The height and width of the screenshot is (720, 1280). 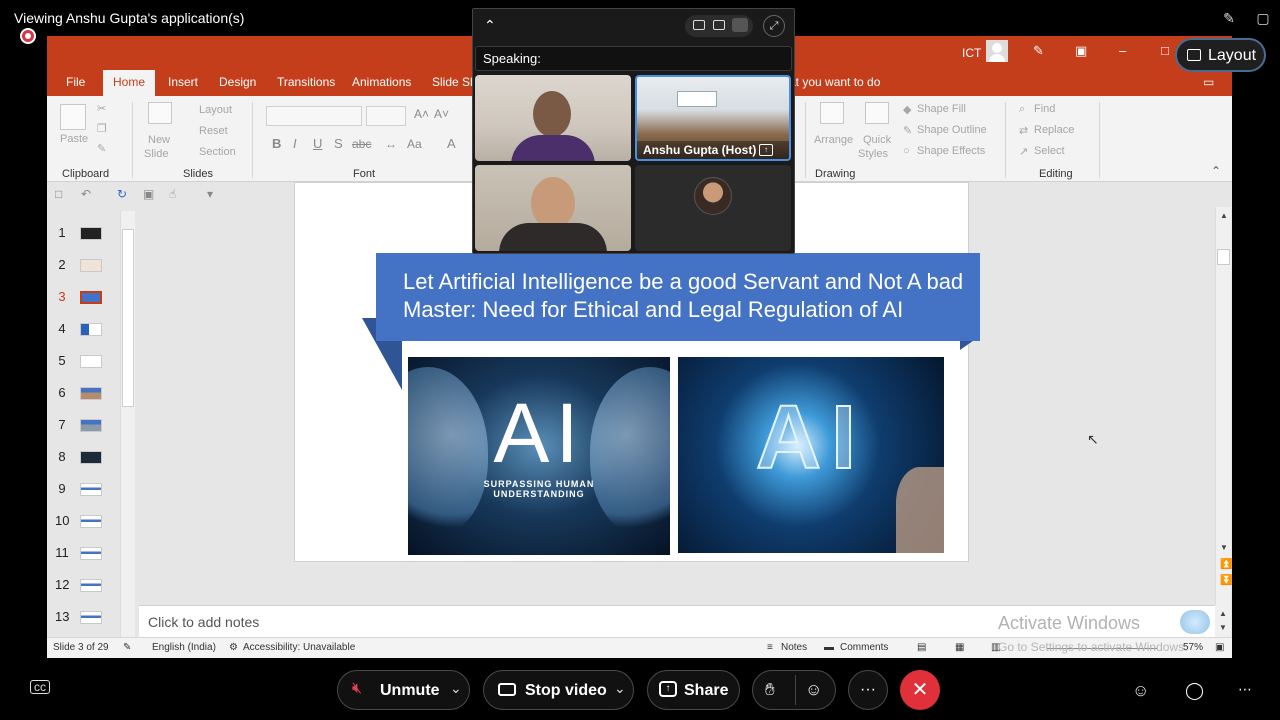 What do you see at coordinates (1216, 171) in the screenshot?
I see `collapse-ribbon-icon: ⌃` at bounding box center [1216, 171].